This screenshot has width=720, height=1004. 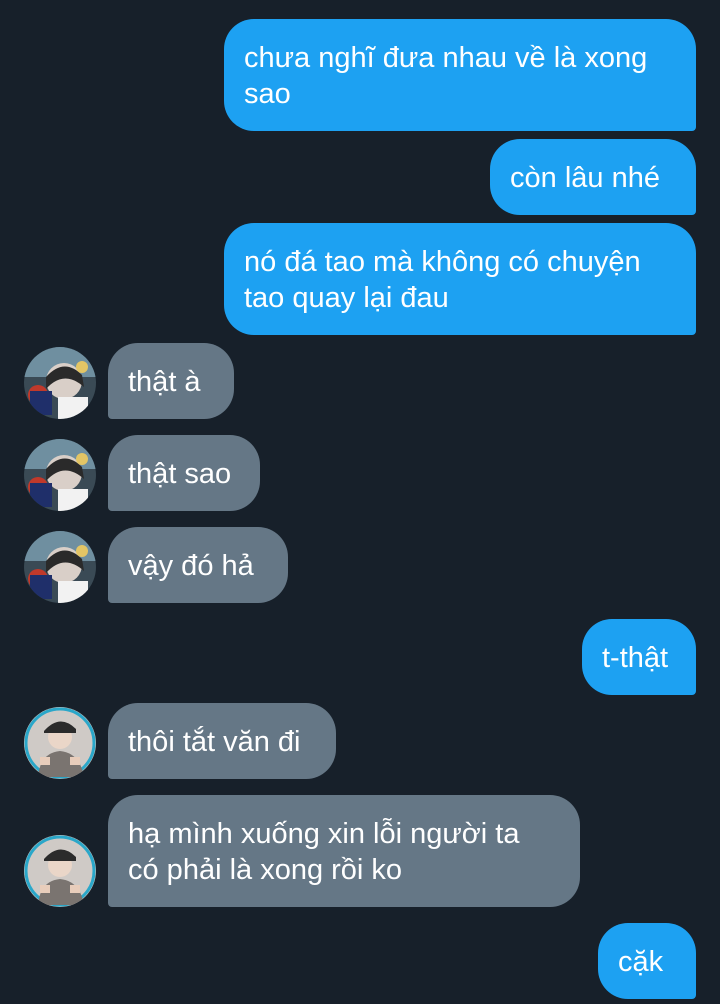 I want to click on message-bubble-outgoing: chưa nghĩ đưa nhau về là xong sao, so click(x=460, y=75).